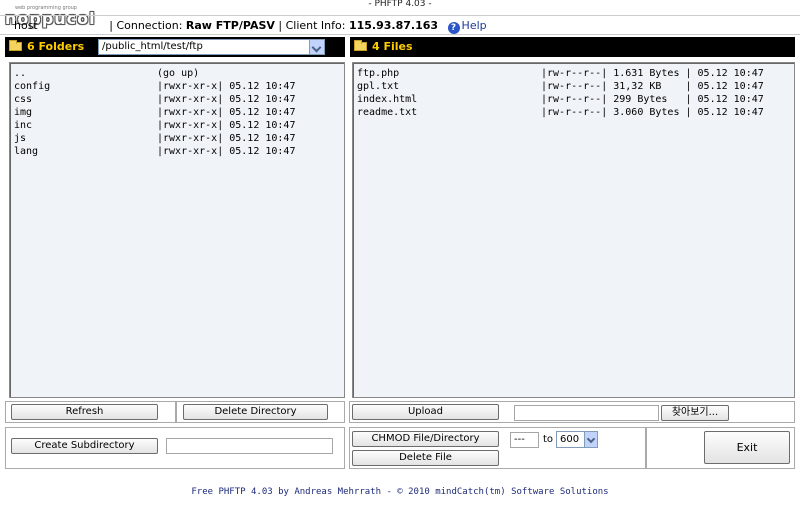 This screenshot has height=505, width=800. What do you see at coordinates (652, 99) in the screenshot?
I see `file-row-info: |rw-r--r--| 299 Bytes | 05.12 10:47` at bounding box center [652, 99].